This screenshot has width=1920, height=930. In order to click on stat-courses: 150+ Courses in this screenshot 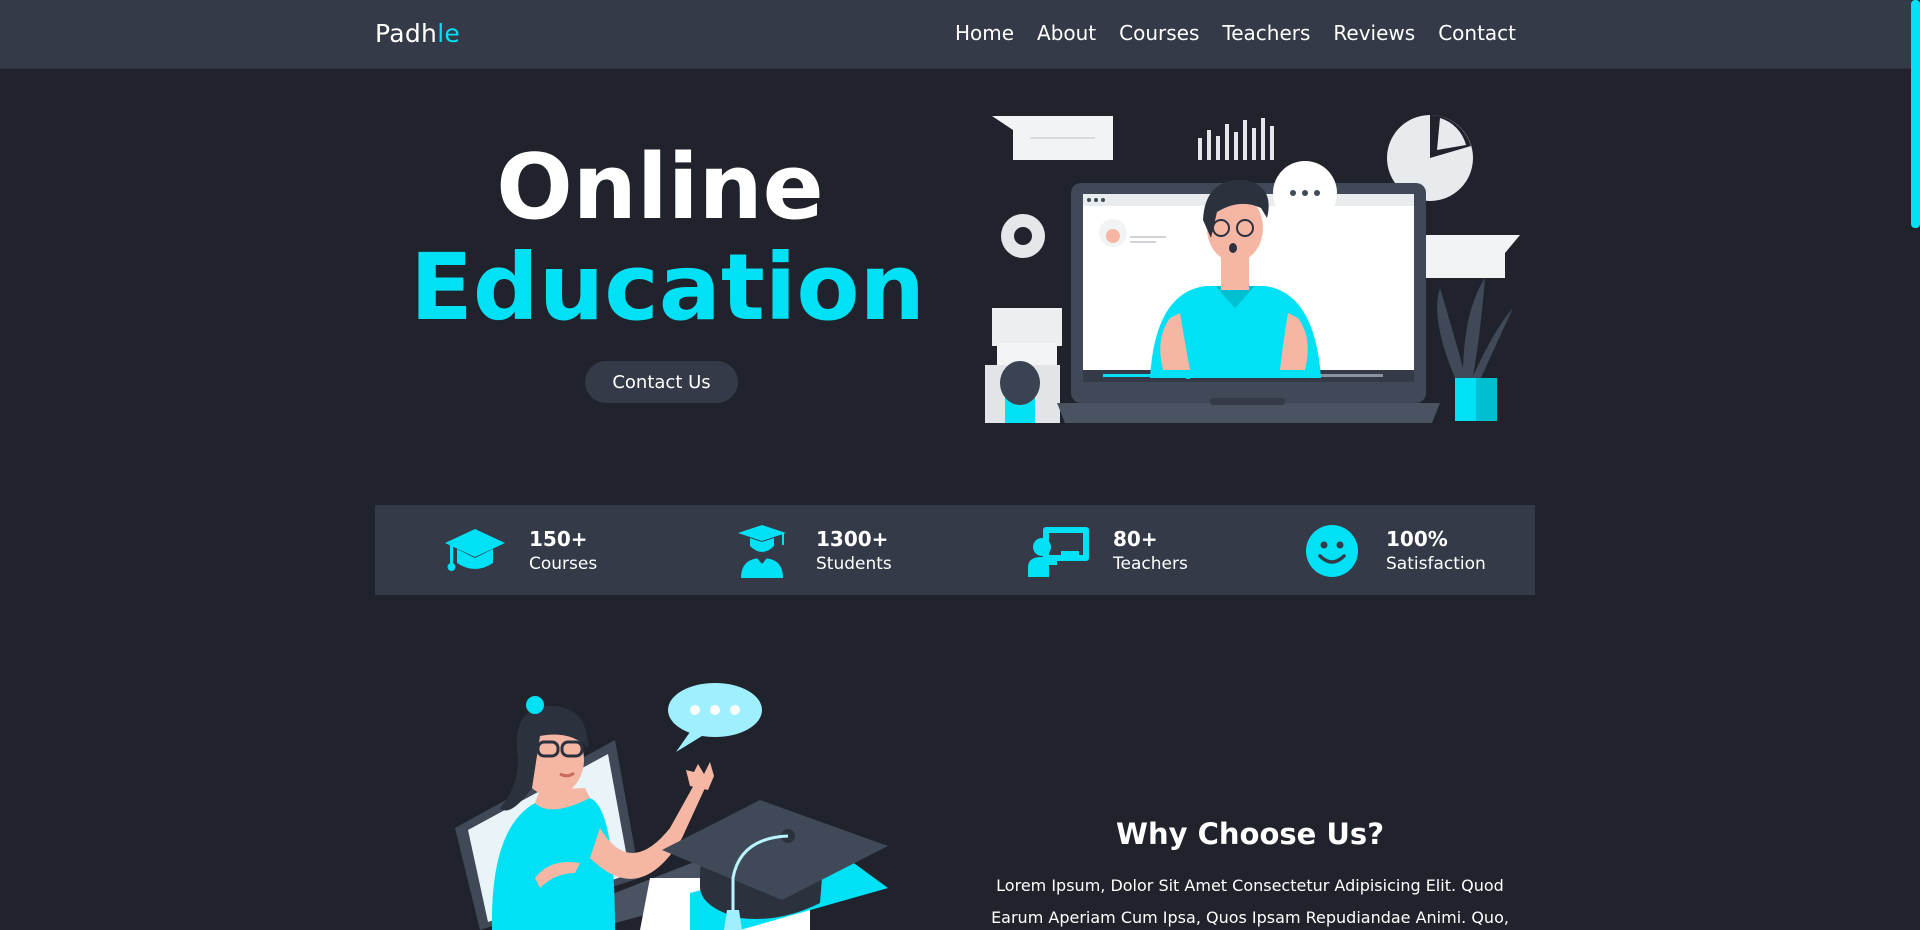, I will do `click(520, 551)`.